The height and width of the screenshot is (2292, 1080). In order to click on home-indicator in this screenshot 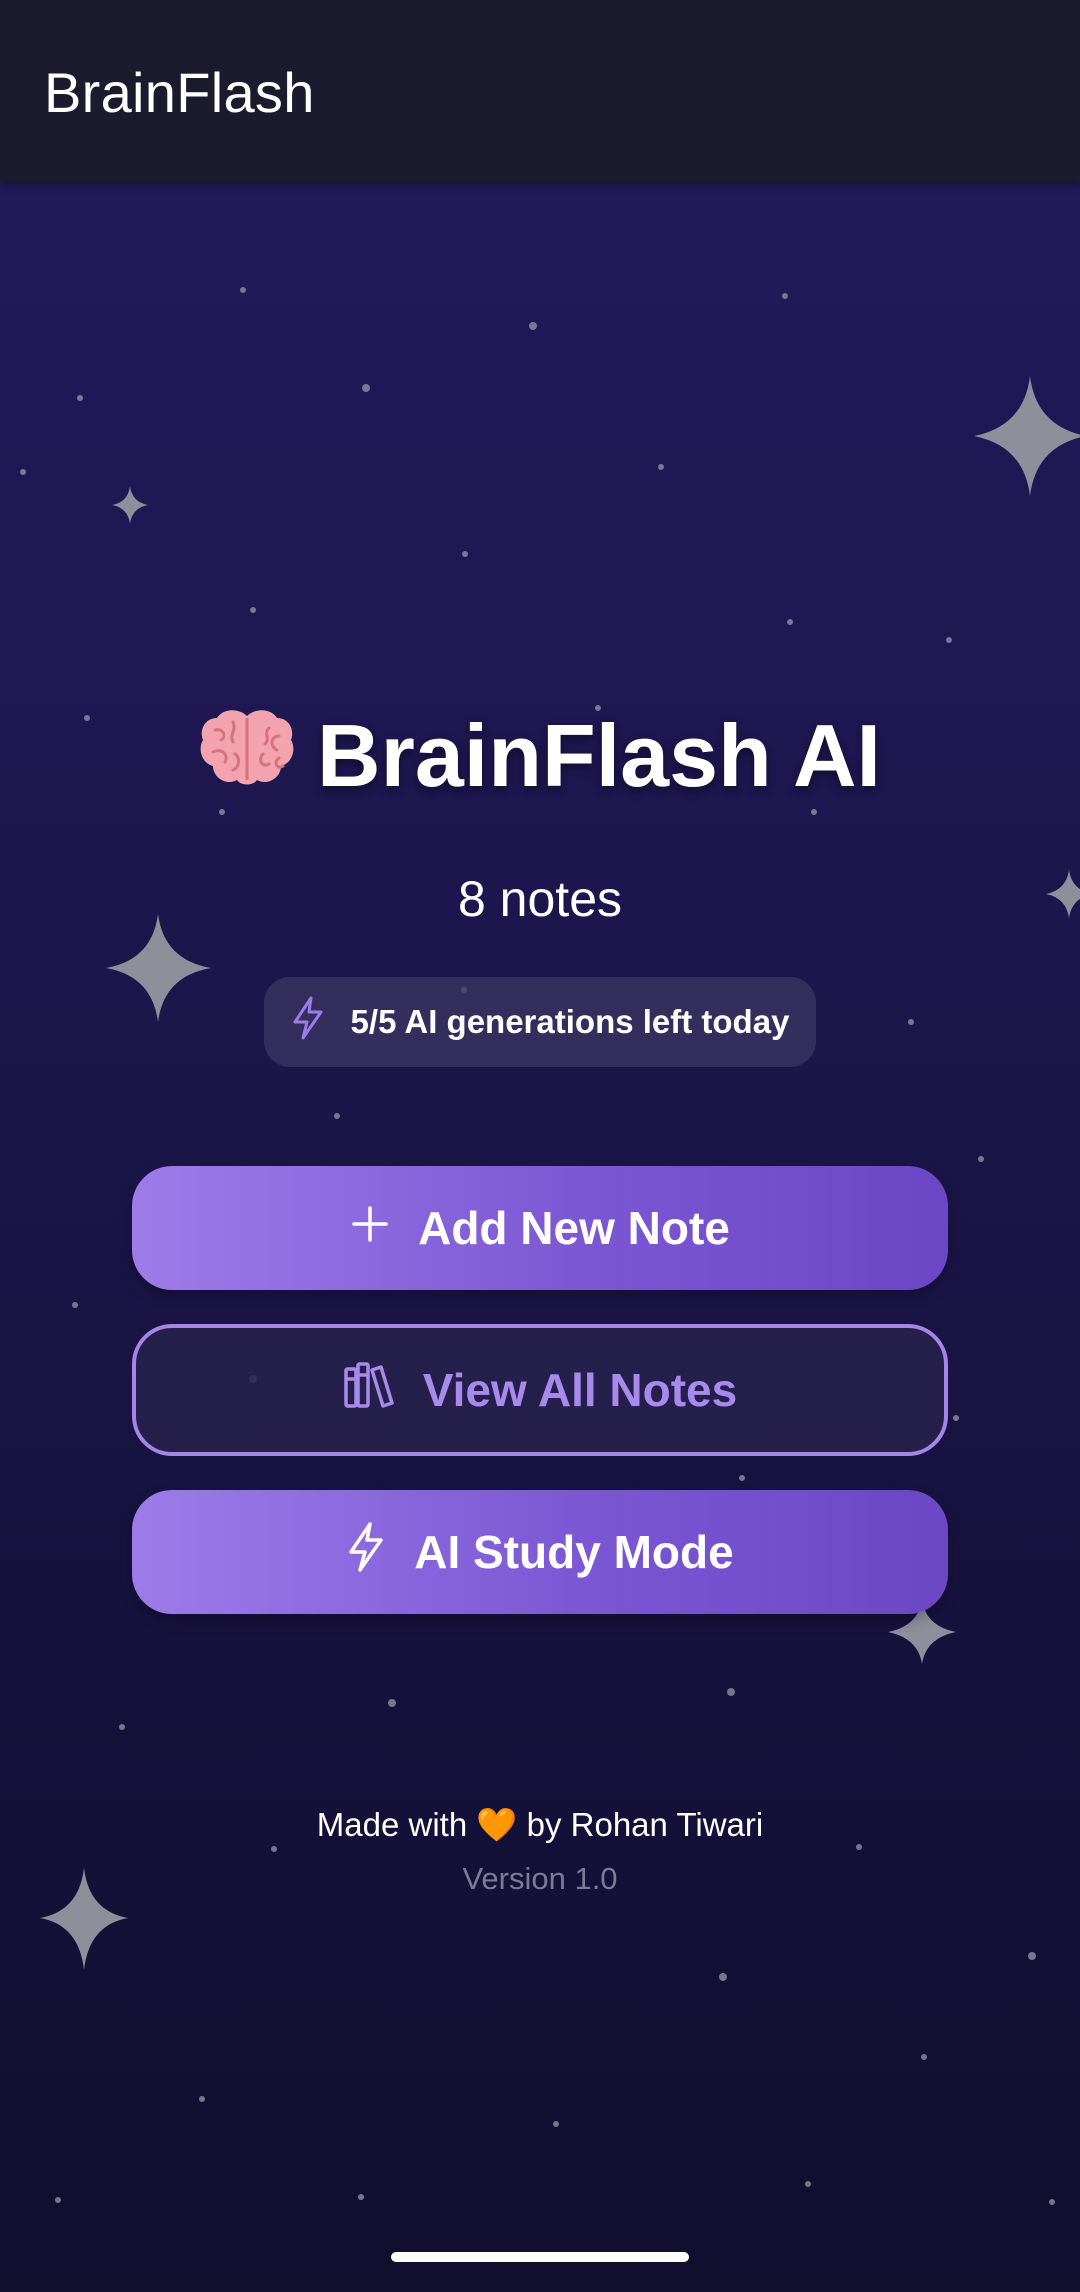, I will do `click(540, 2257)`.